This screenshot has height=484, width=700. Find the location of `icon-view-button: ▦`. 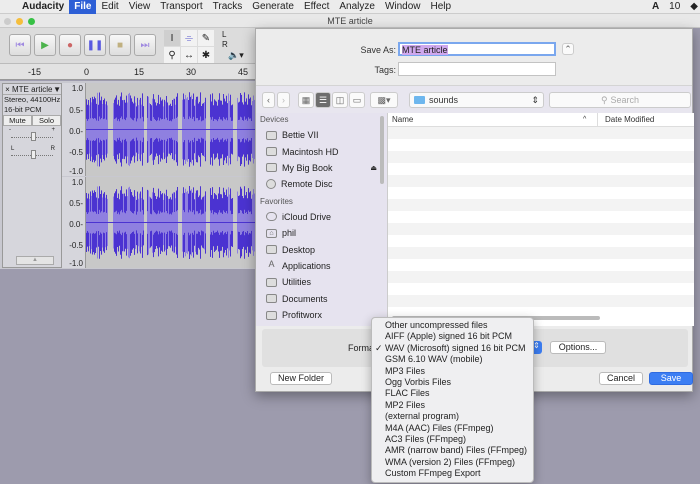

icon-view-button: ▦ is located at coordinates (306, 100).